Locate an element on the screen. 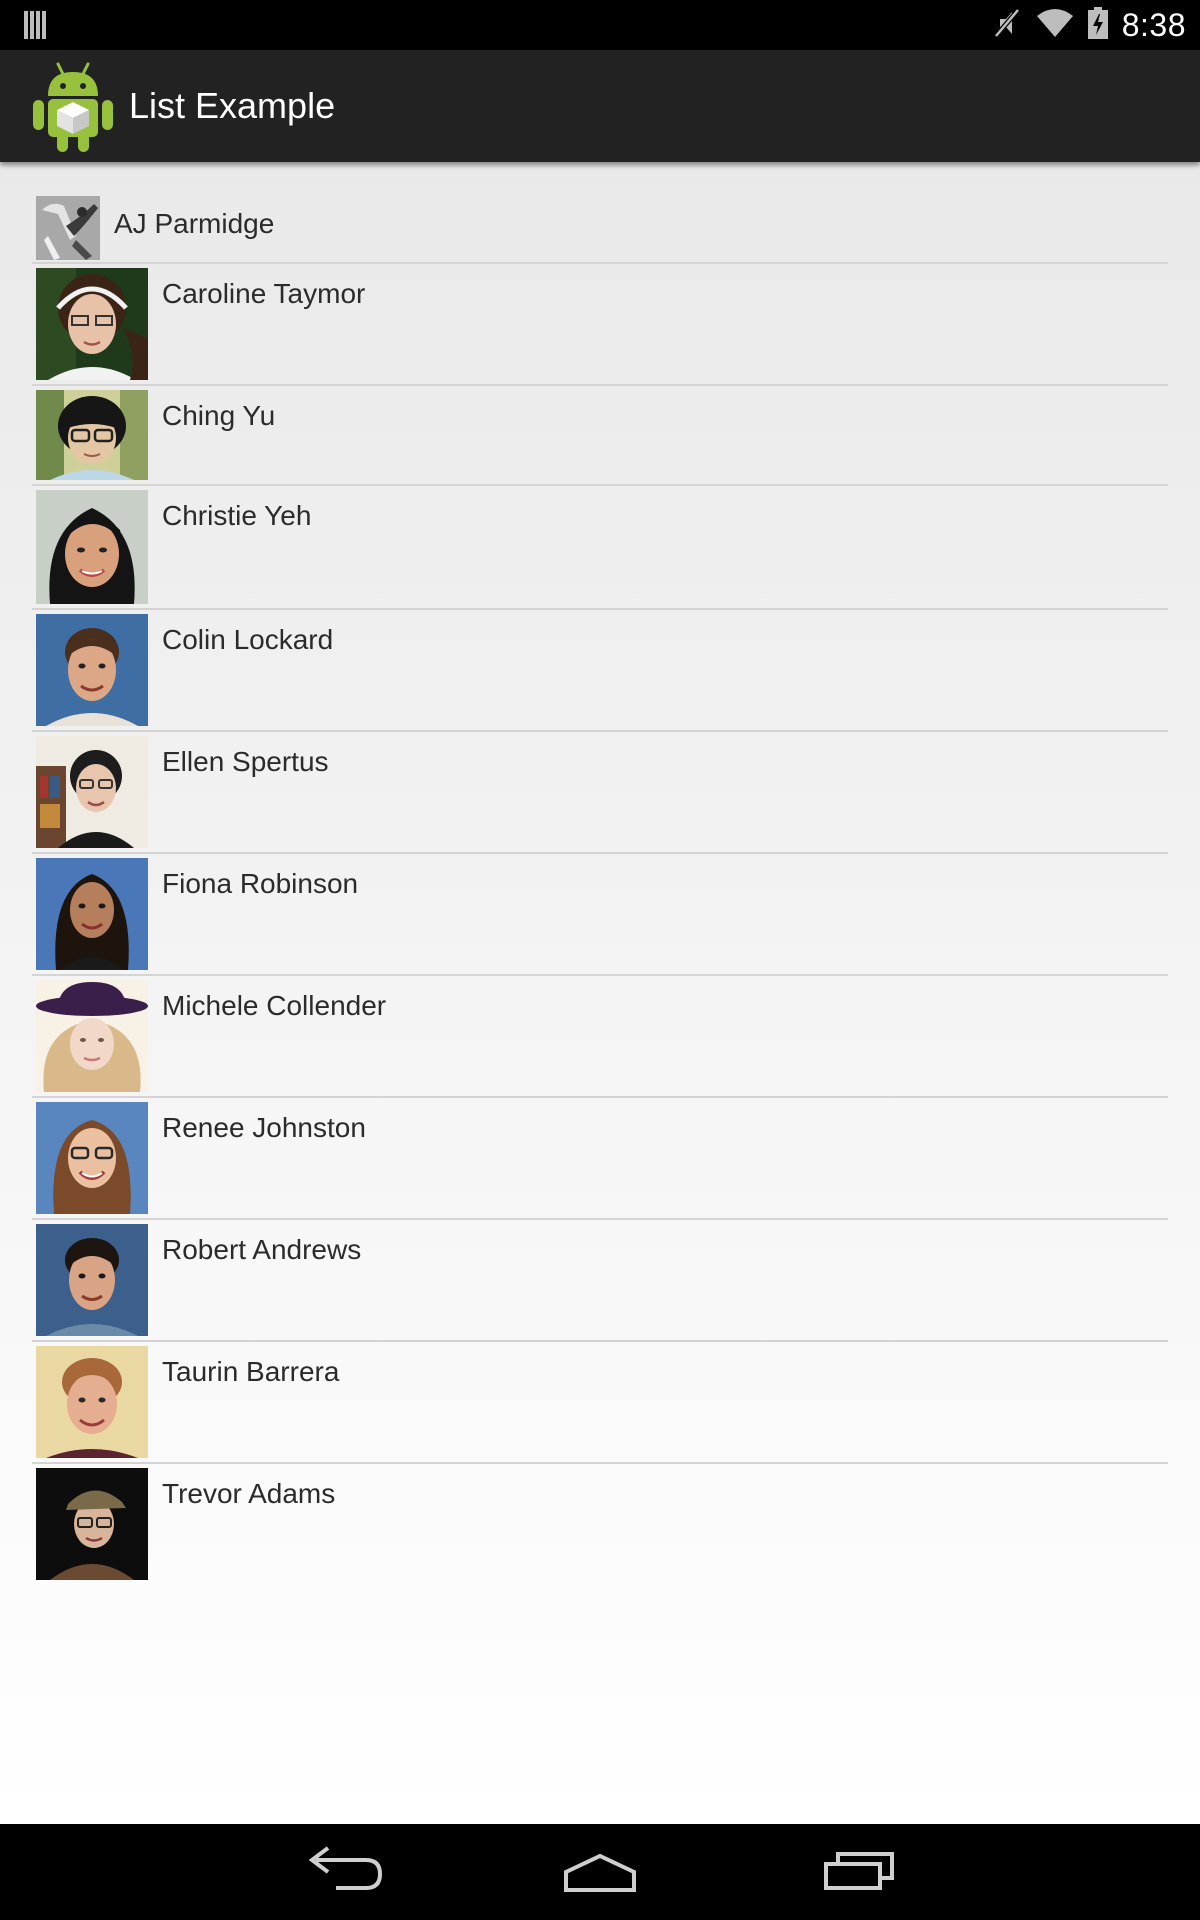 The width and height of the screenshot is (1200, 1920). contact-name: Ching Yu is located at coordinates (219, 415).